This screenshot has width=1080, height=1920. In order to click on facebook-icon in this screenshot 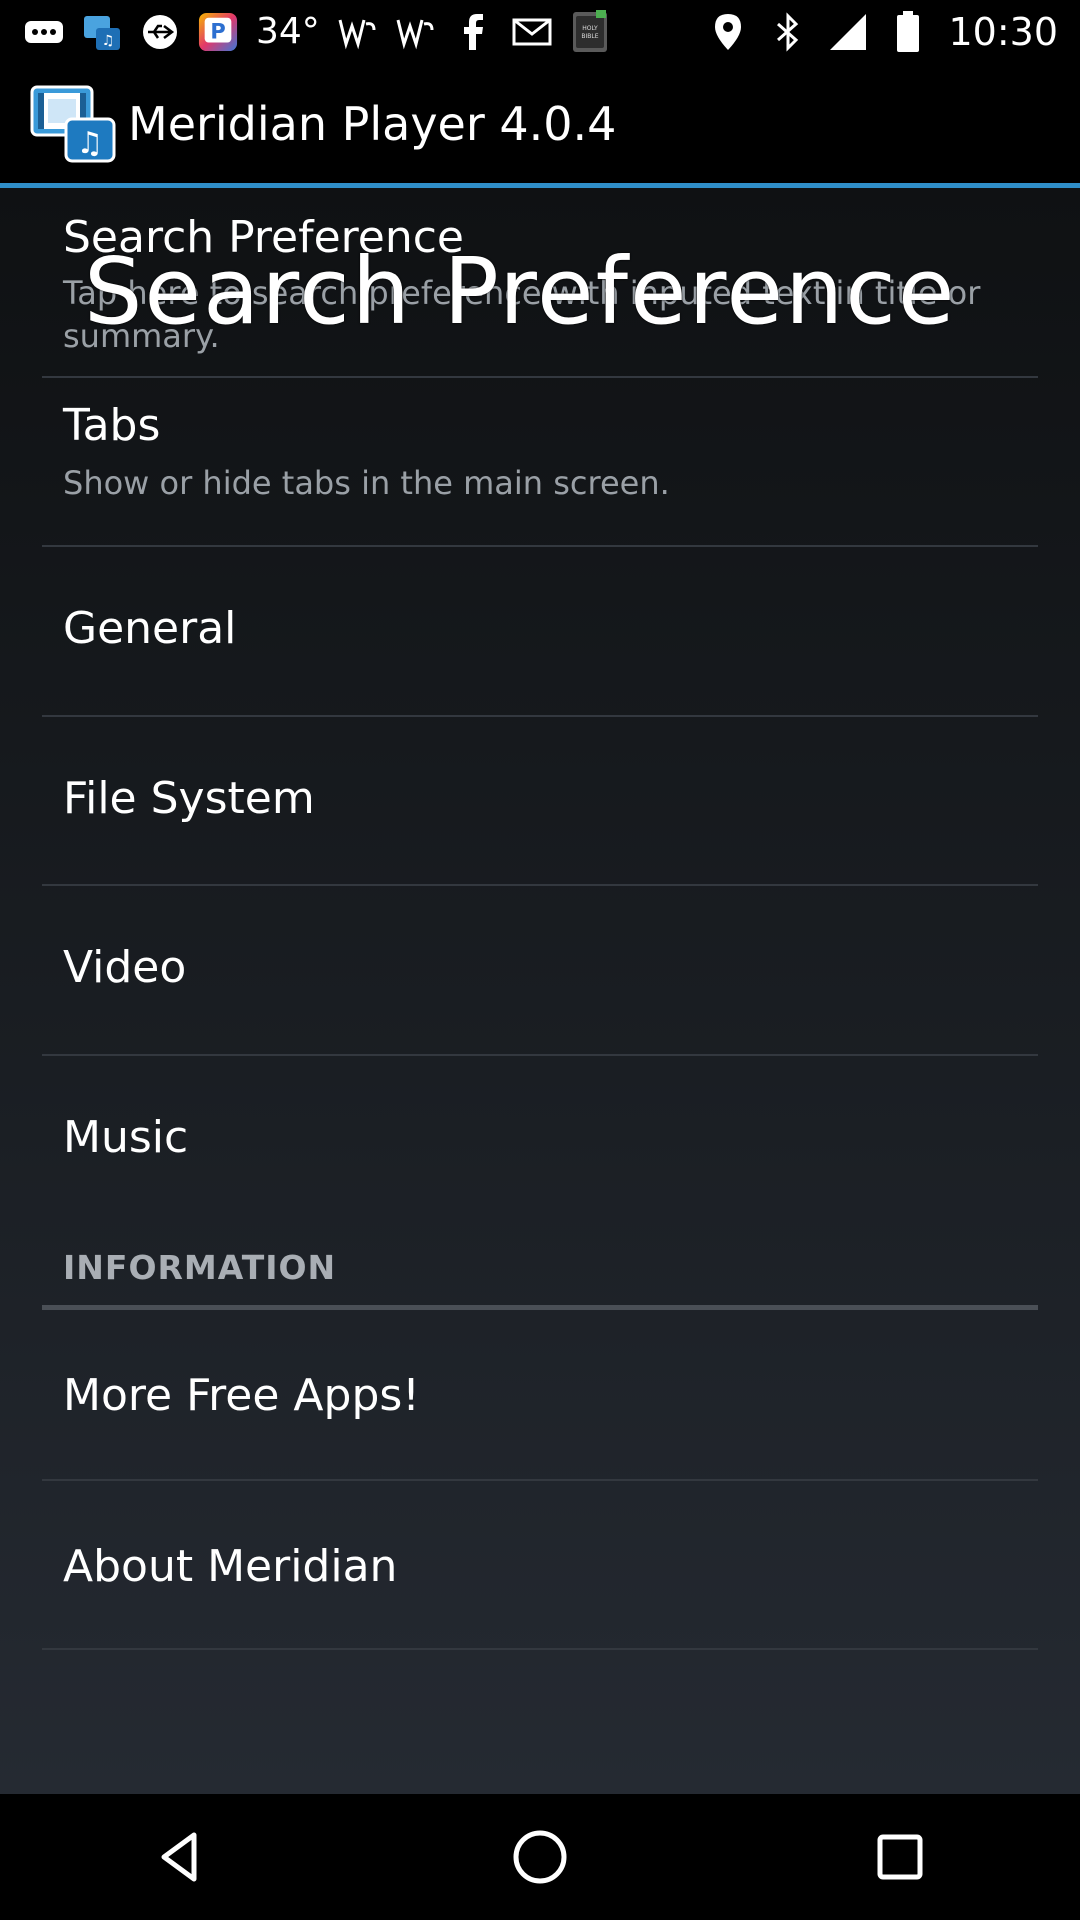, I will do `click(474, 32)`.